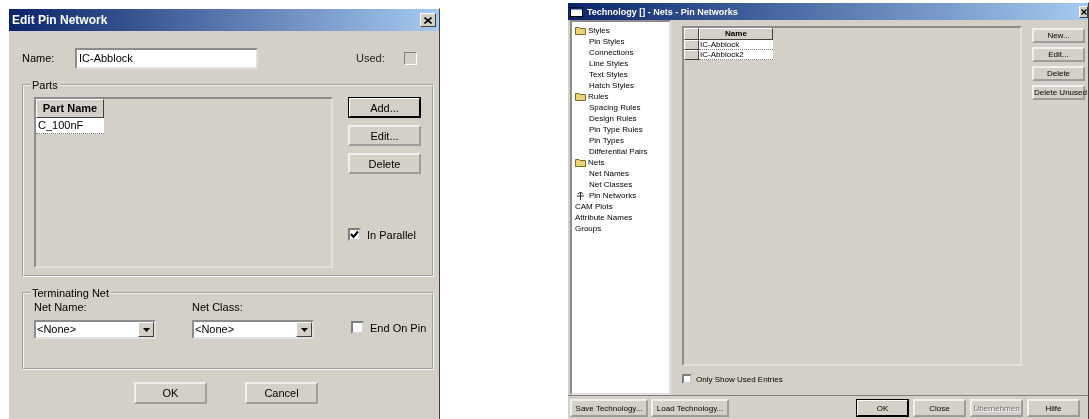  What do you see at coordinates (736, 34) in the screenshot?
I see `column-header: Name` at bounding box center [736, 34].